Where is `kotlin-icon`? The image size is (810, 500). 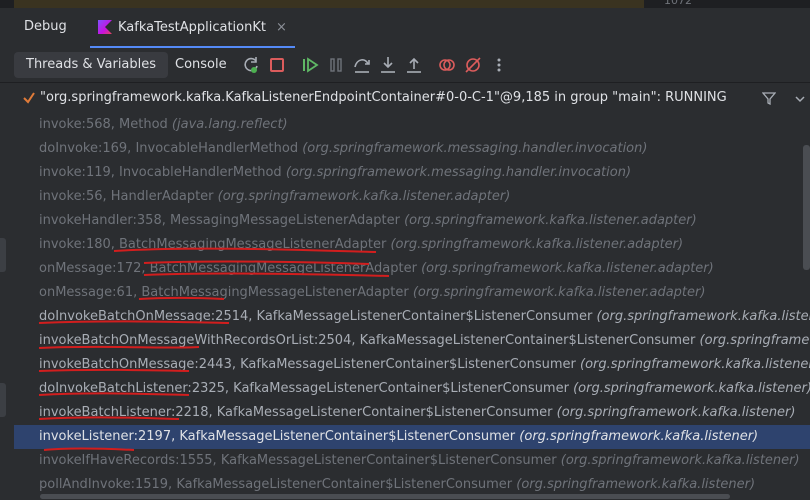 kotlin-icon is located at coordinates (105, 27).